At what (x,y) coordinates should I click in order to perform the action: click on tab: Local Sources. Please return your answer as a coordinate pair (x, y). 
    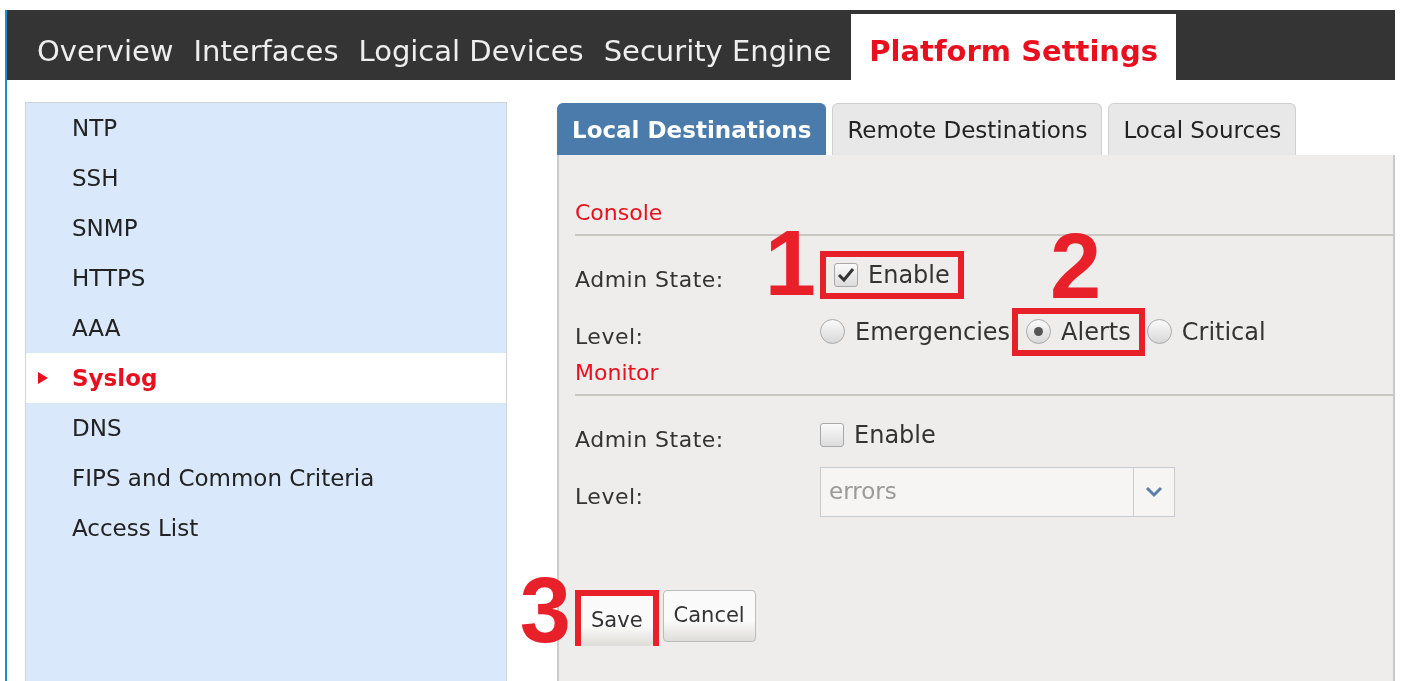
    Looking at the image, I should click on (1202, 129).